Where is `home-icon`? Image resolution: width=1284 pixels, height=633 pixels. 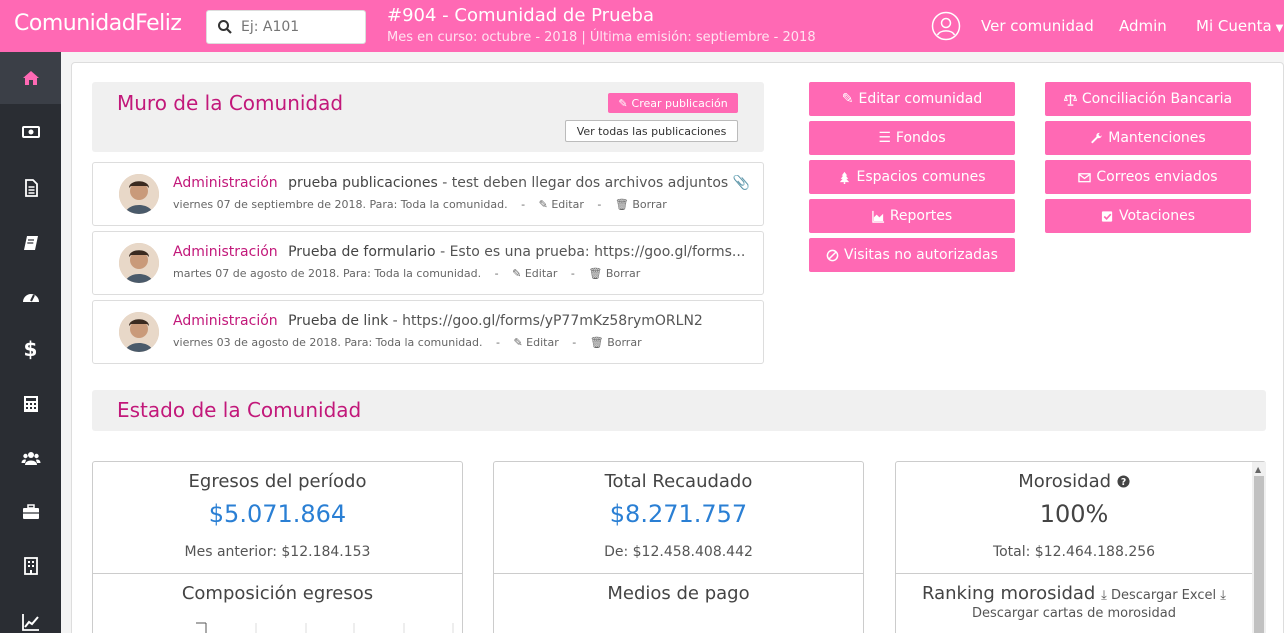
home-icon is located at coordinates (30, 78).